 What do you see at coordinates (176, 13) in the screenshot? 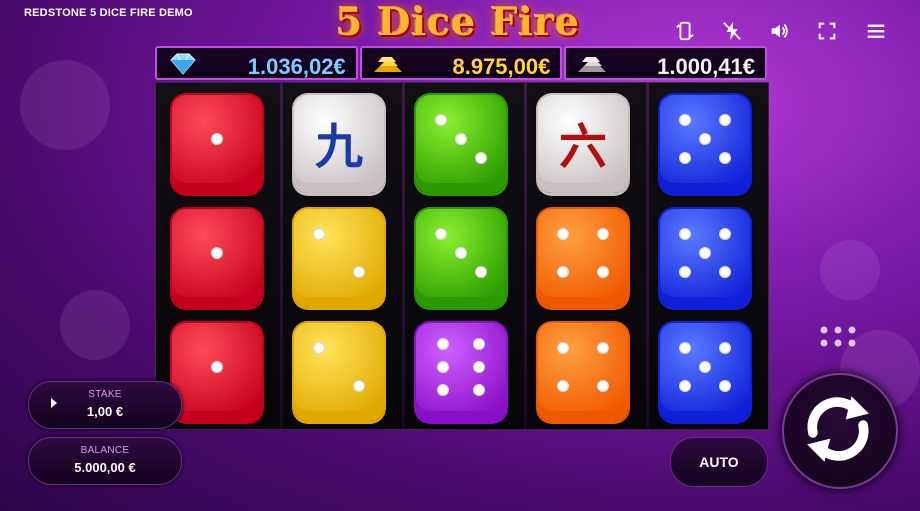
I see `mode-label: DEMO` at bounding box center [176, 13].